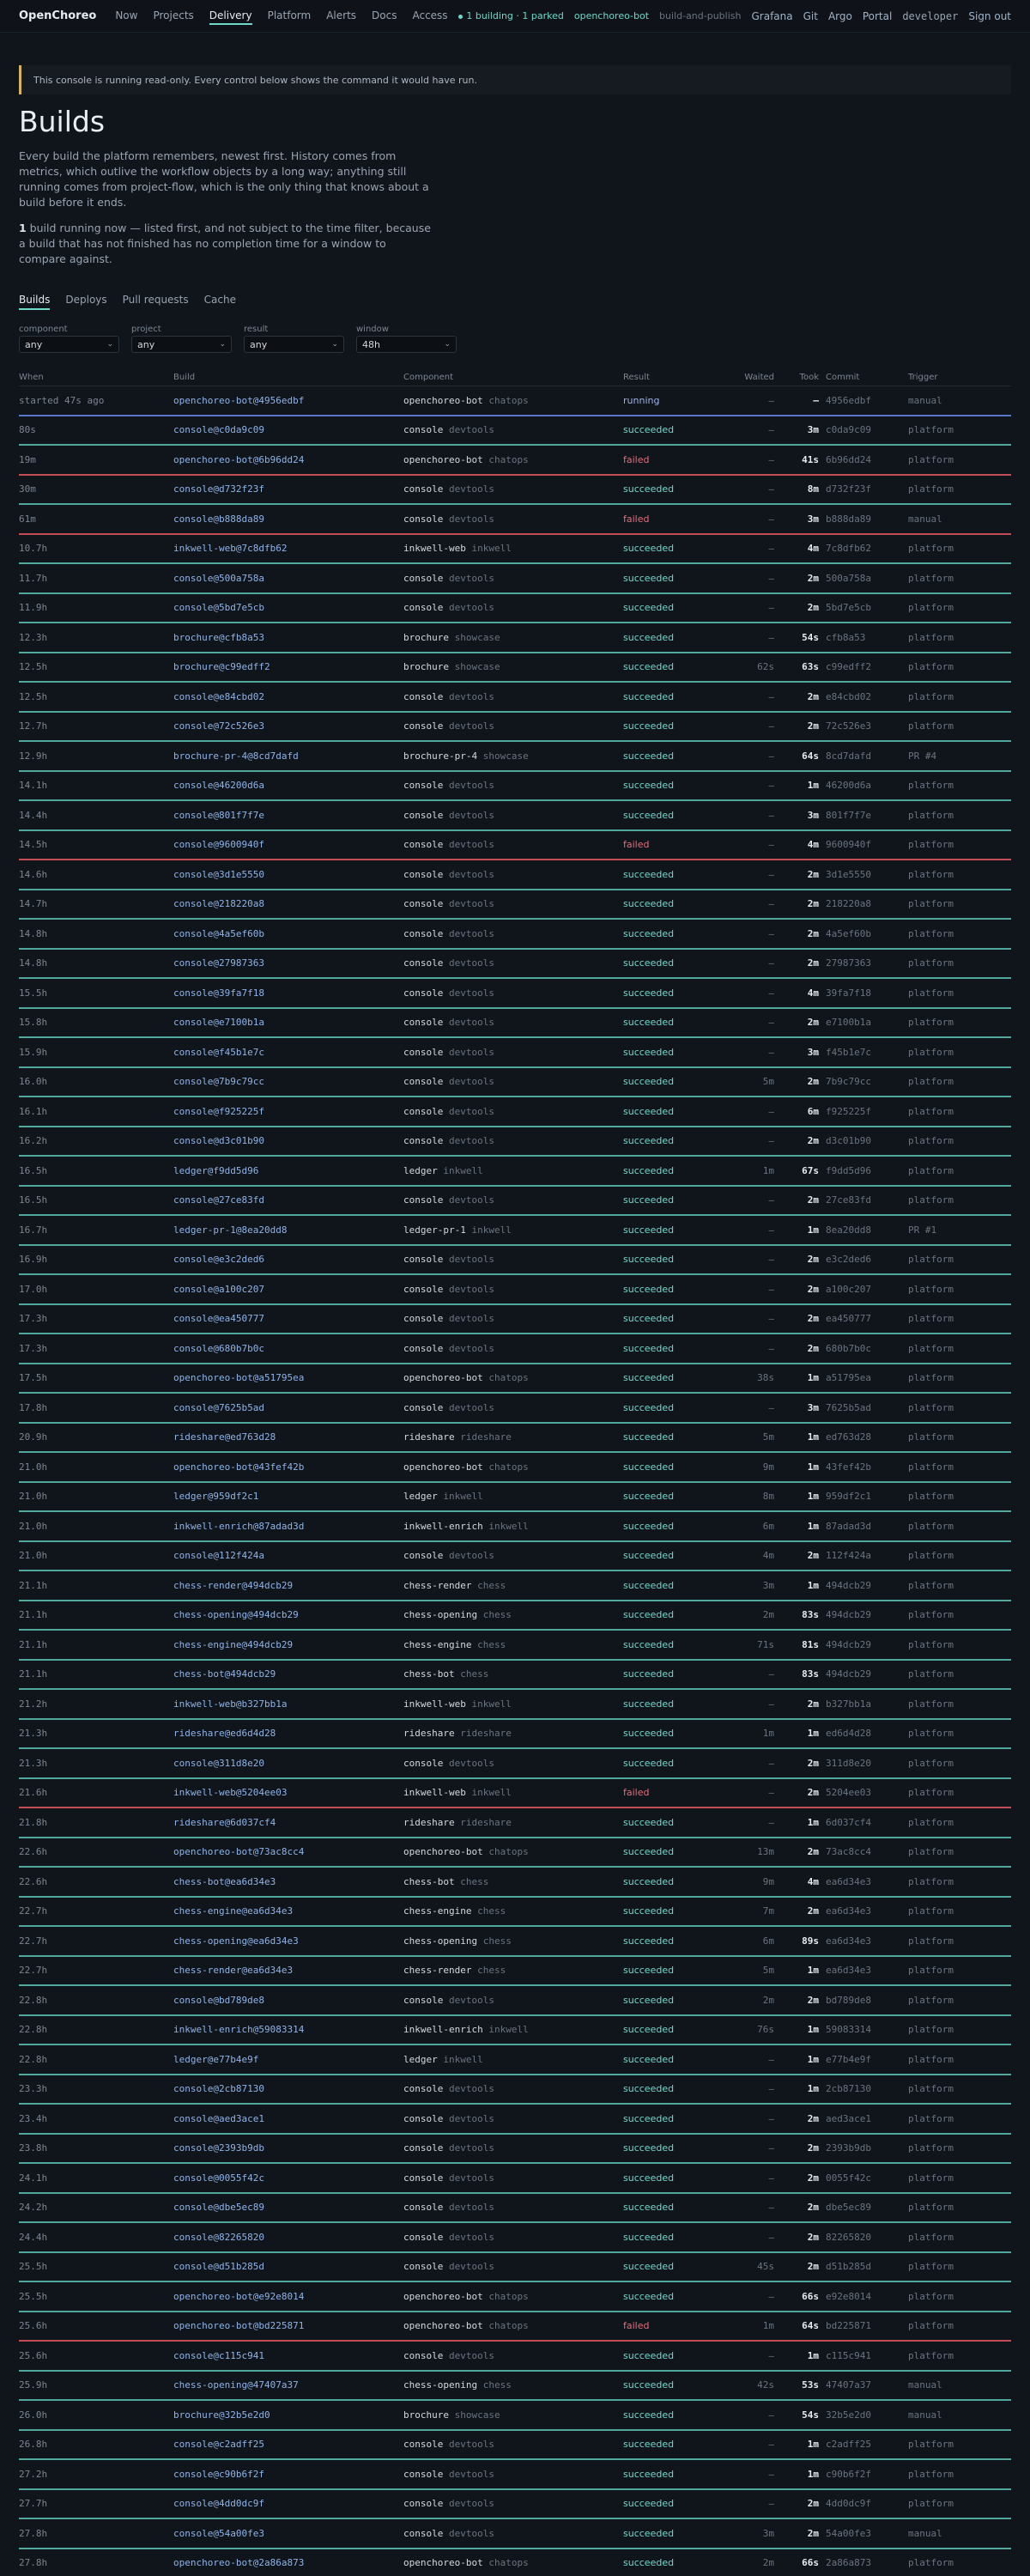 This screenshot has width=1030, height=2576. Describe the element at coordinates (288, 2001) in the screenshot. I see `build-link: console@bd789de8` at that location.